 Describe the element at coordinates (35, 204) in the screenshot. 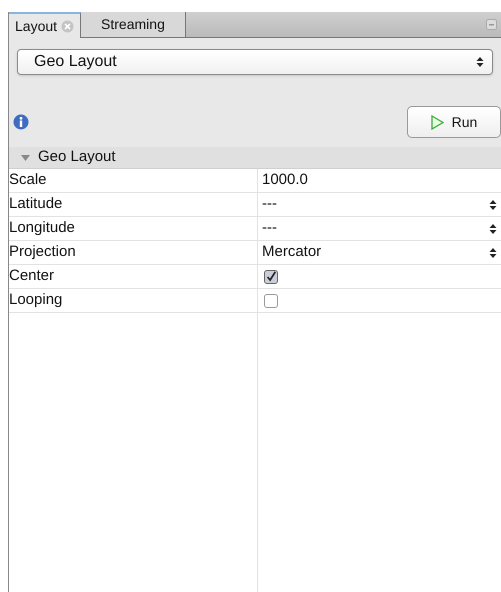

I see `property-name: Latitude` at that location.